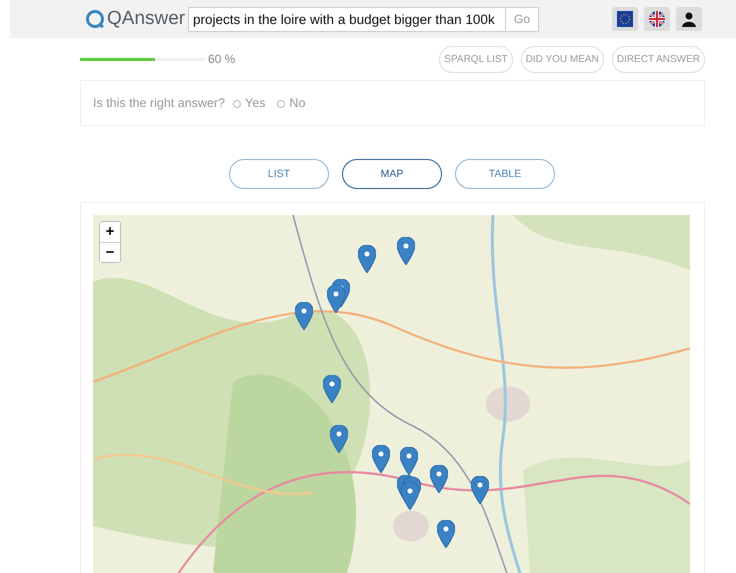 Image resolution: width=736 pixels, height=573 pixels. Describe the element at coordinates (392, 174) in the screenshot. I see `view-tab: MAP` at that location.